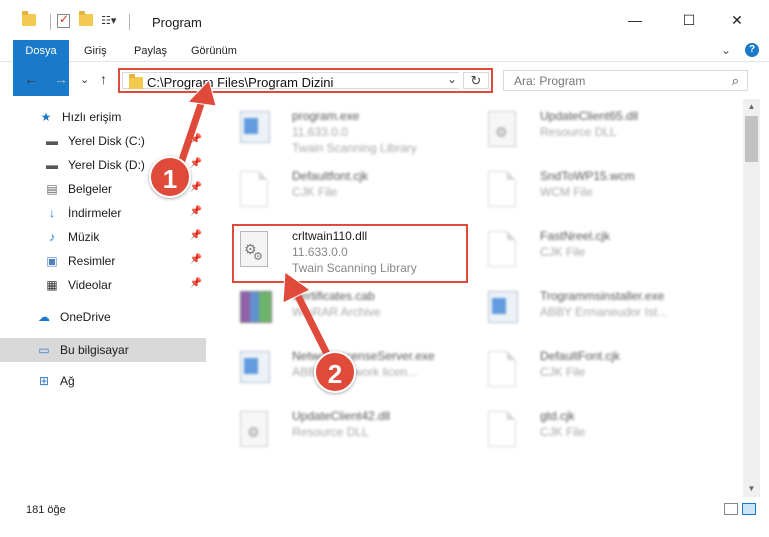 Image resolution: width=769 pixels, height=537 pixels. What do you see at coordinates (336, 312) in the screenshot?
I see `file-detail: WinRAR Archive` at bounding box center [336, 312].